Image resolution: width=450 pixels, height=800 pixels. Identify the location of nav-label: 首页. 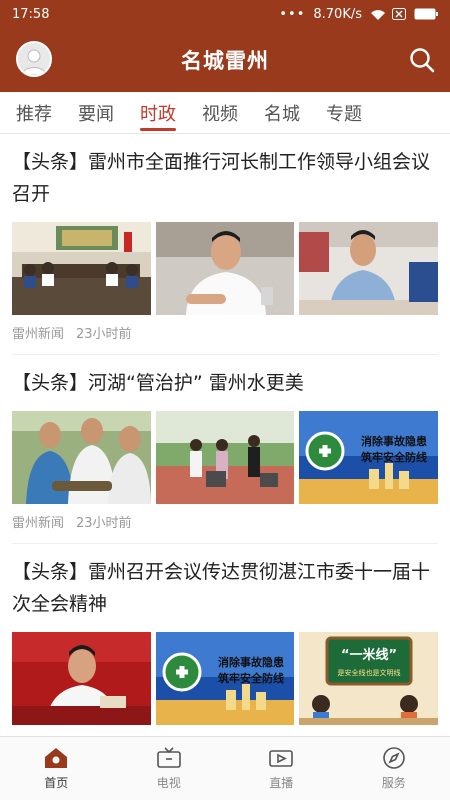
(56, 783).